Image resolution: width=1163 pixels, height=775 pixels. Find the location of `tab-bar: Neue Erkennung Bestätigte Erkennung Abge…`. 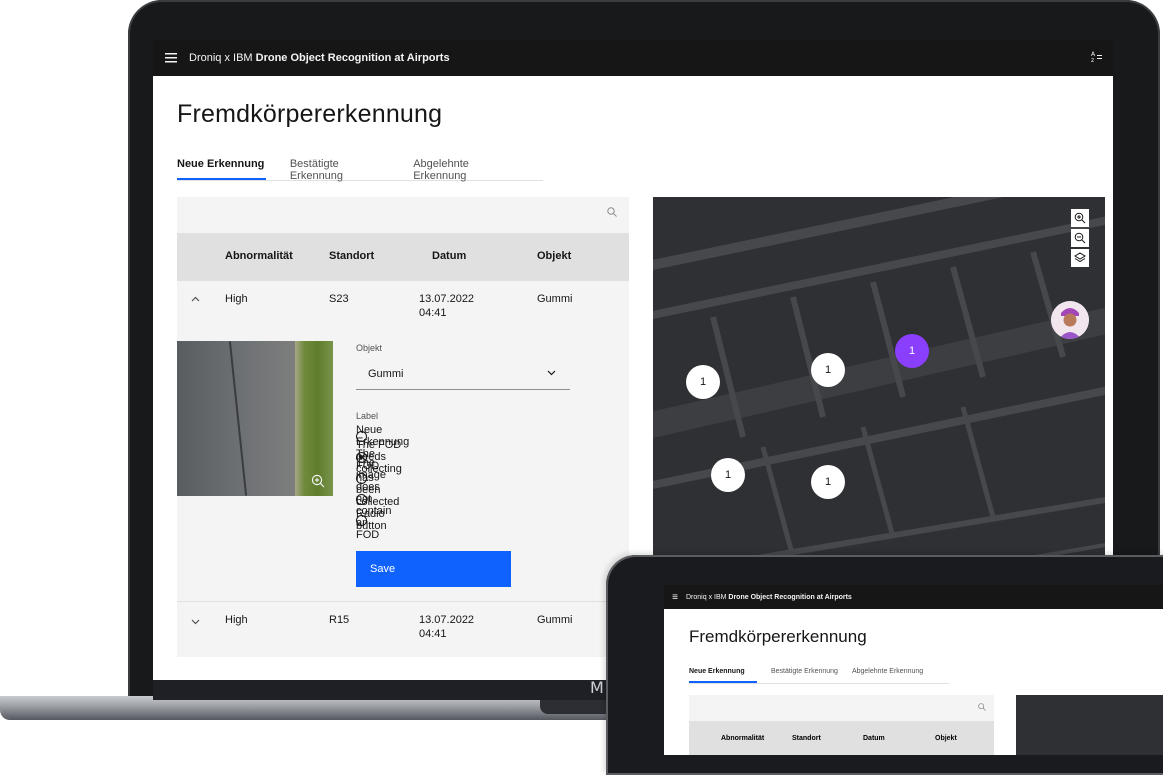

tab-bar: Neue Erkennung Bestätigte Erkennung Abge… is located at coordinates (360, 167).